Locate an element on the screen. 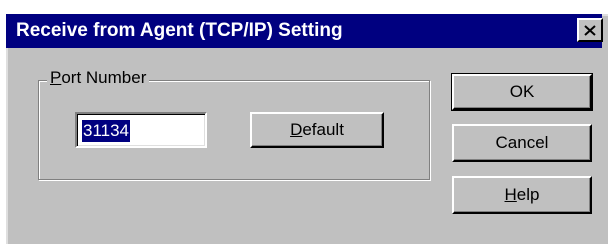  title-bar: Receive from Agent (TCP/IP) Setting is located at coordinates (304, 31).